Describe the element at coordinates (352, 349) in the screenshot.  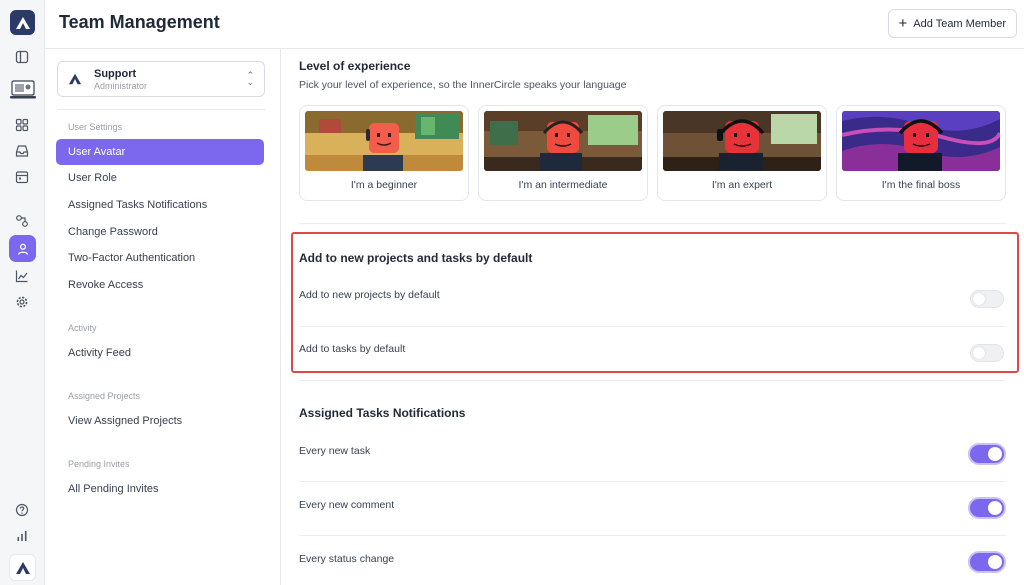
I see `defaults-tasks-label: Add to tasks by default` at that location.